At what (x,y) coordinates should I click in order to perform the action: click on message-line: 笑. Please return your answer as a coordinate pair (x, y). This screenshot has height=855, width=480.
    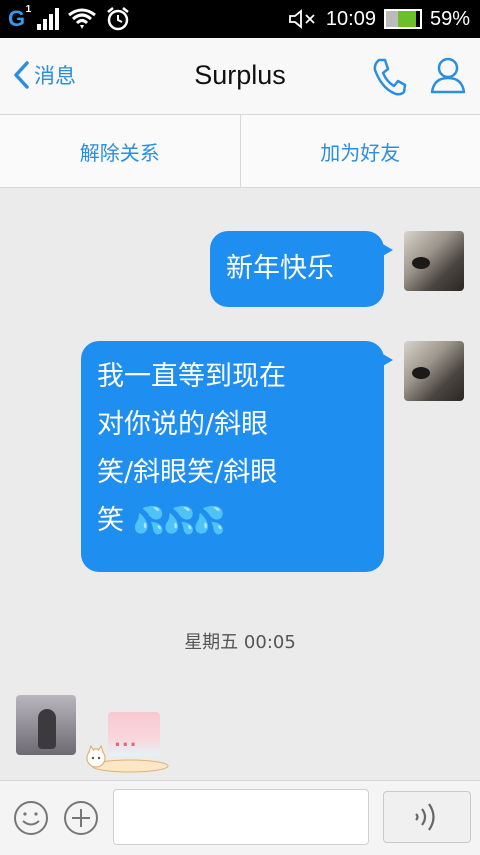
    Looking at the image, I should click on (110, 520).